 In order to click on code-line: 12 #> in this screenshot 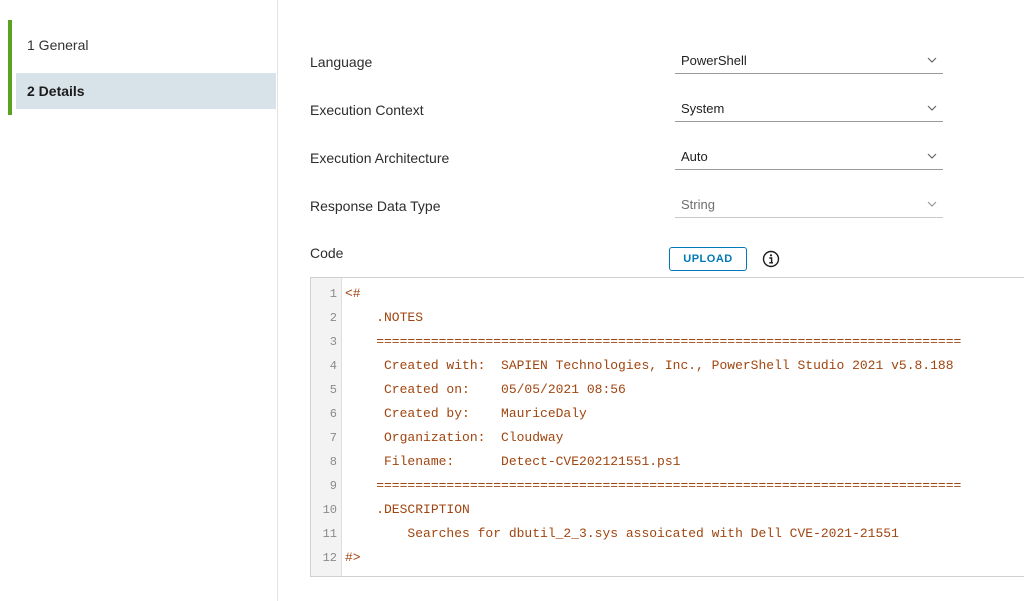, I will do `click(667, 558)`.